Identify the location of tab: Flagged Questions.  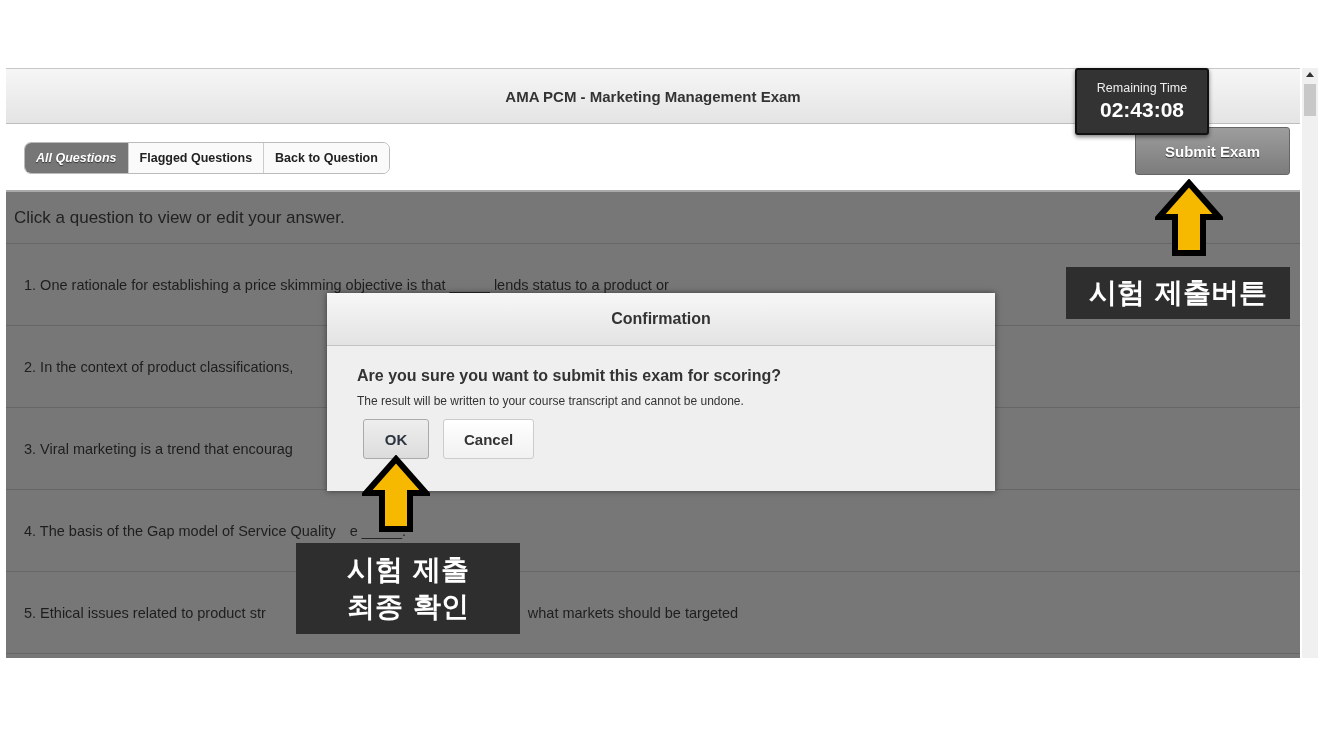
(195, 158).